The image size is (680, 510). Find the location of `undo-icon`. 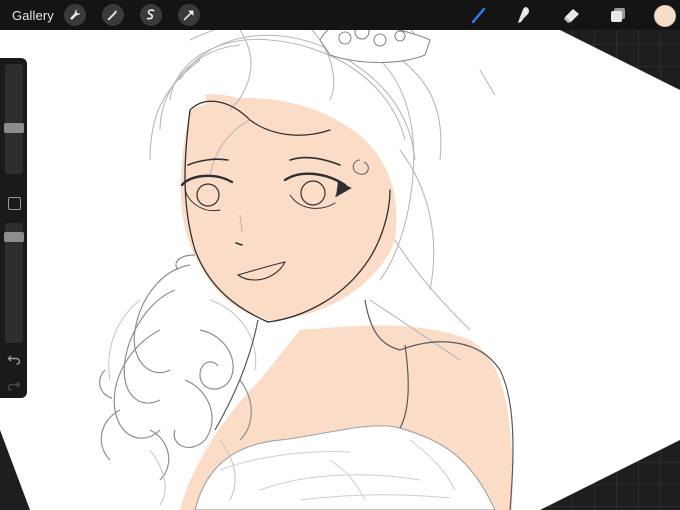

undo-icon is located at coordinates (14, 359).